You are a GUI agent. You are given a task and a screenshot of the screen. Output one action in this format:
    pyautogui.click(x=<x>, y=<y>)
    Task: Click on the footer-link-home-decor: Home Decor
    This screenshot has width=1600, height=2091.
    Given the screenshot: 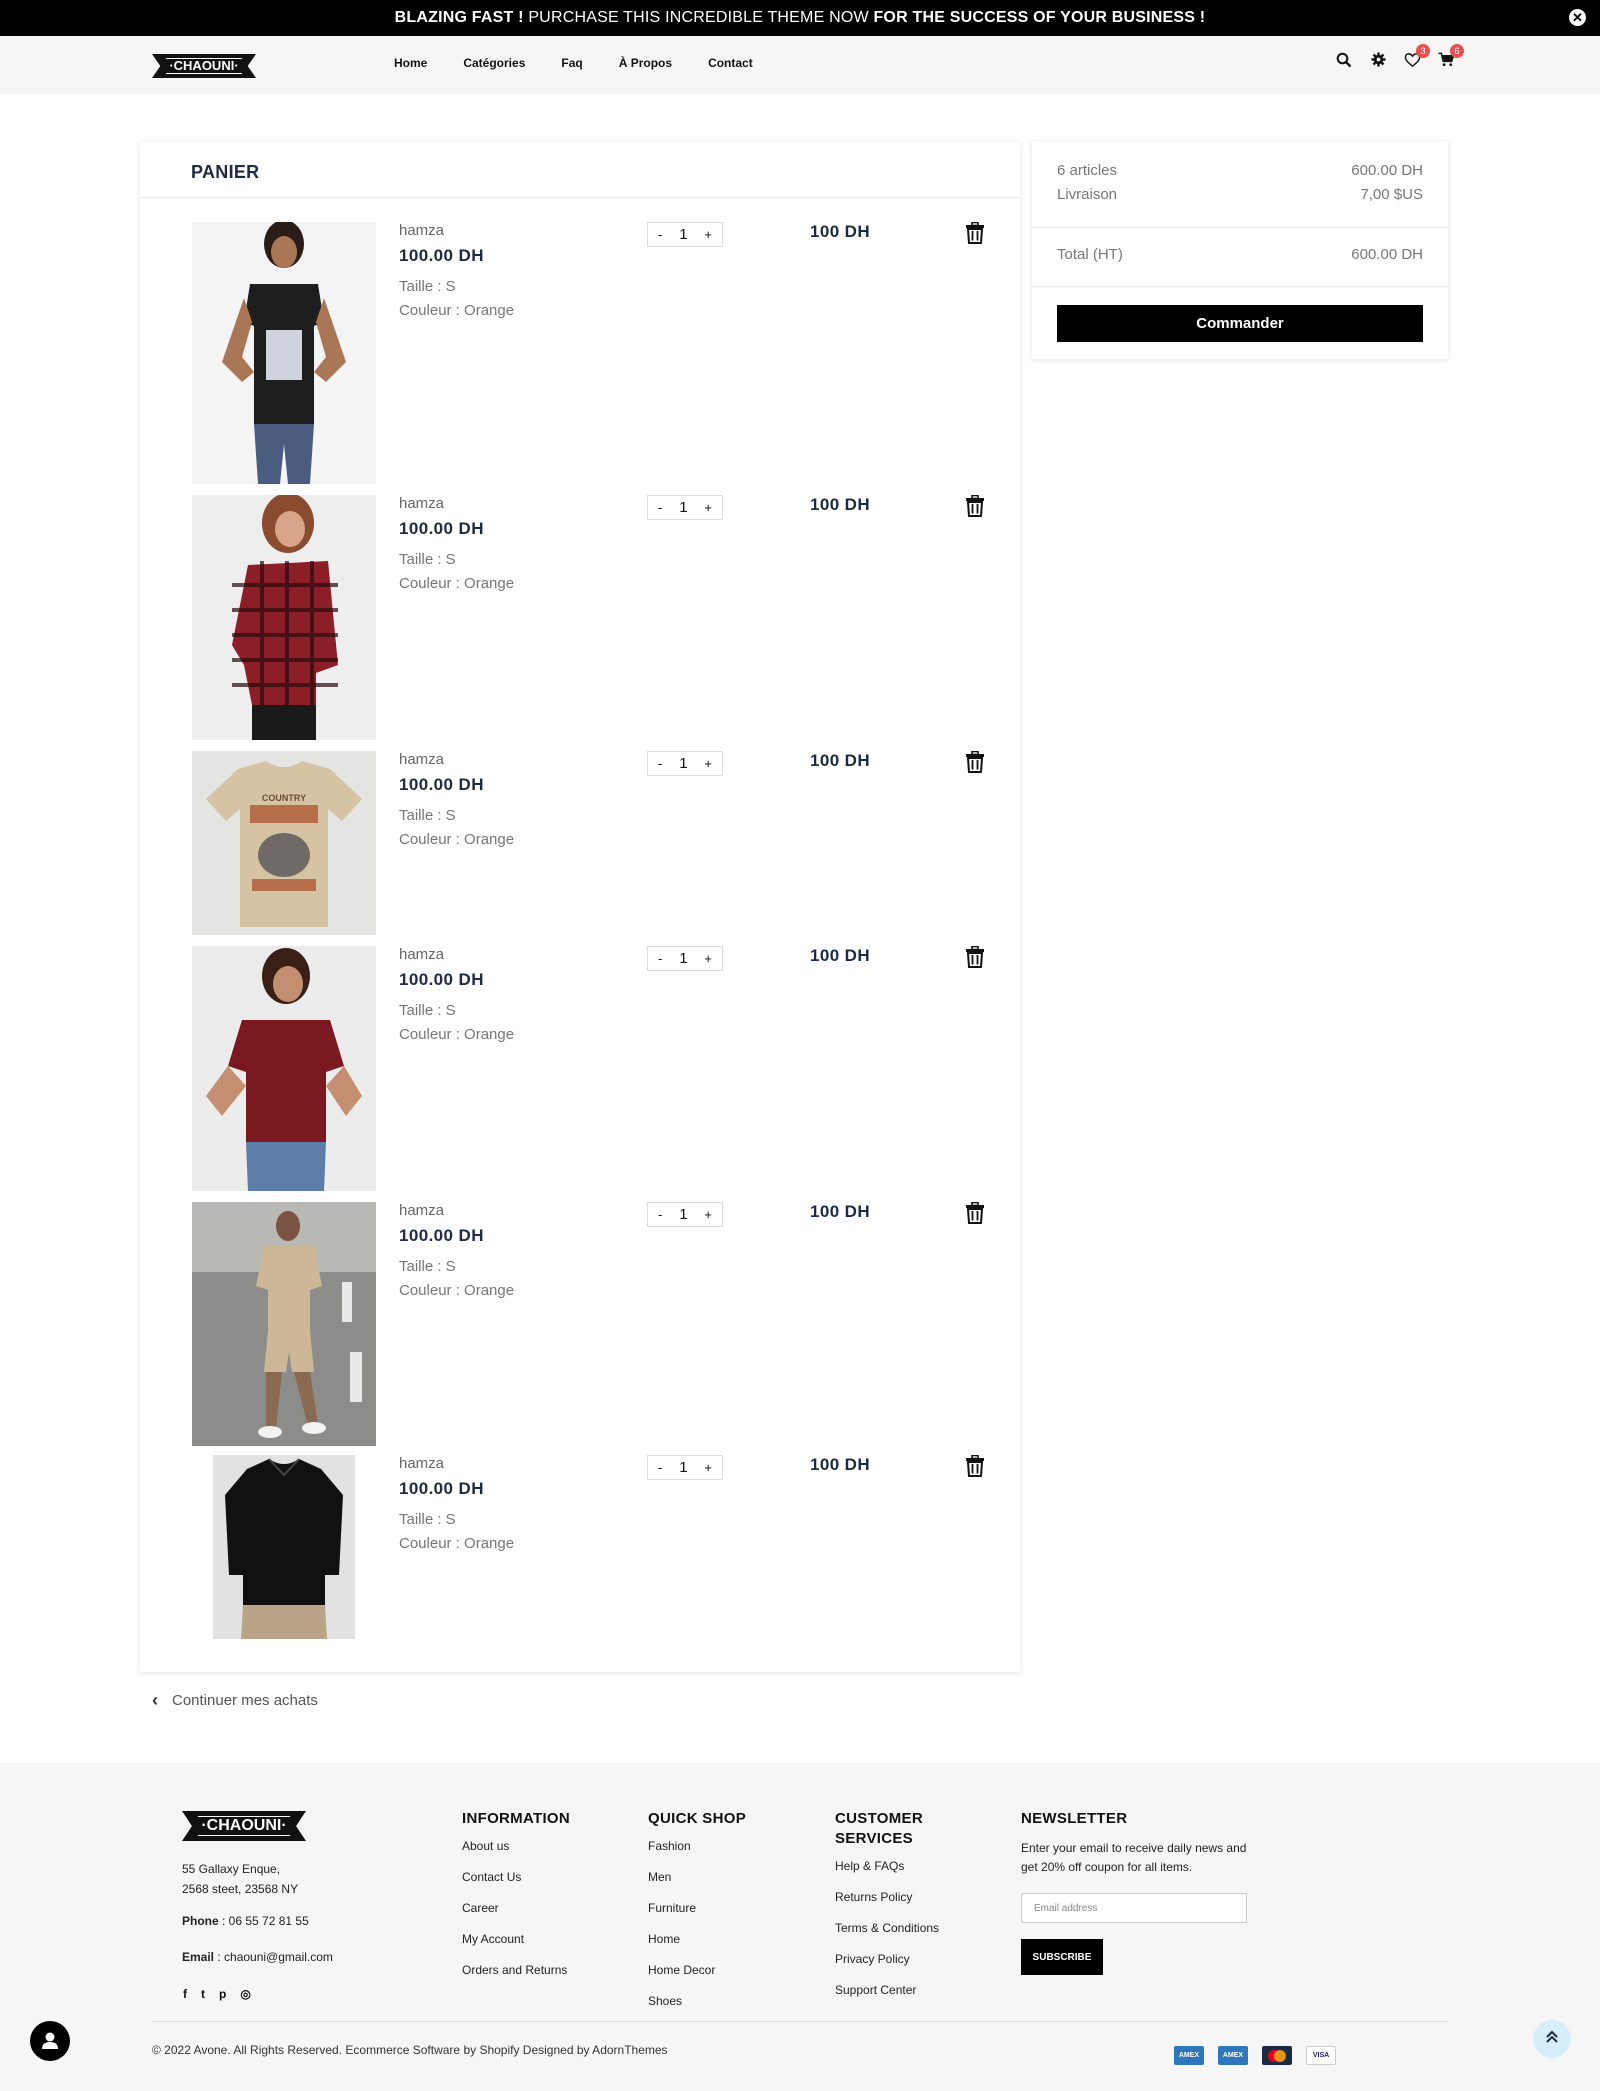 What is the action you would take?
    pyautogui.click(x=697, y=1978)
    